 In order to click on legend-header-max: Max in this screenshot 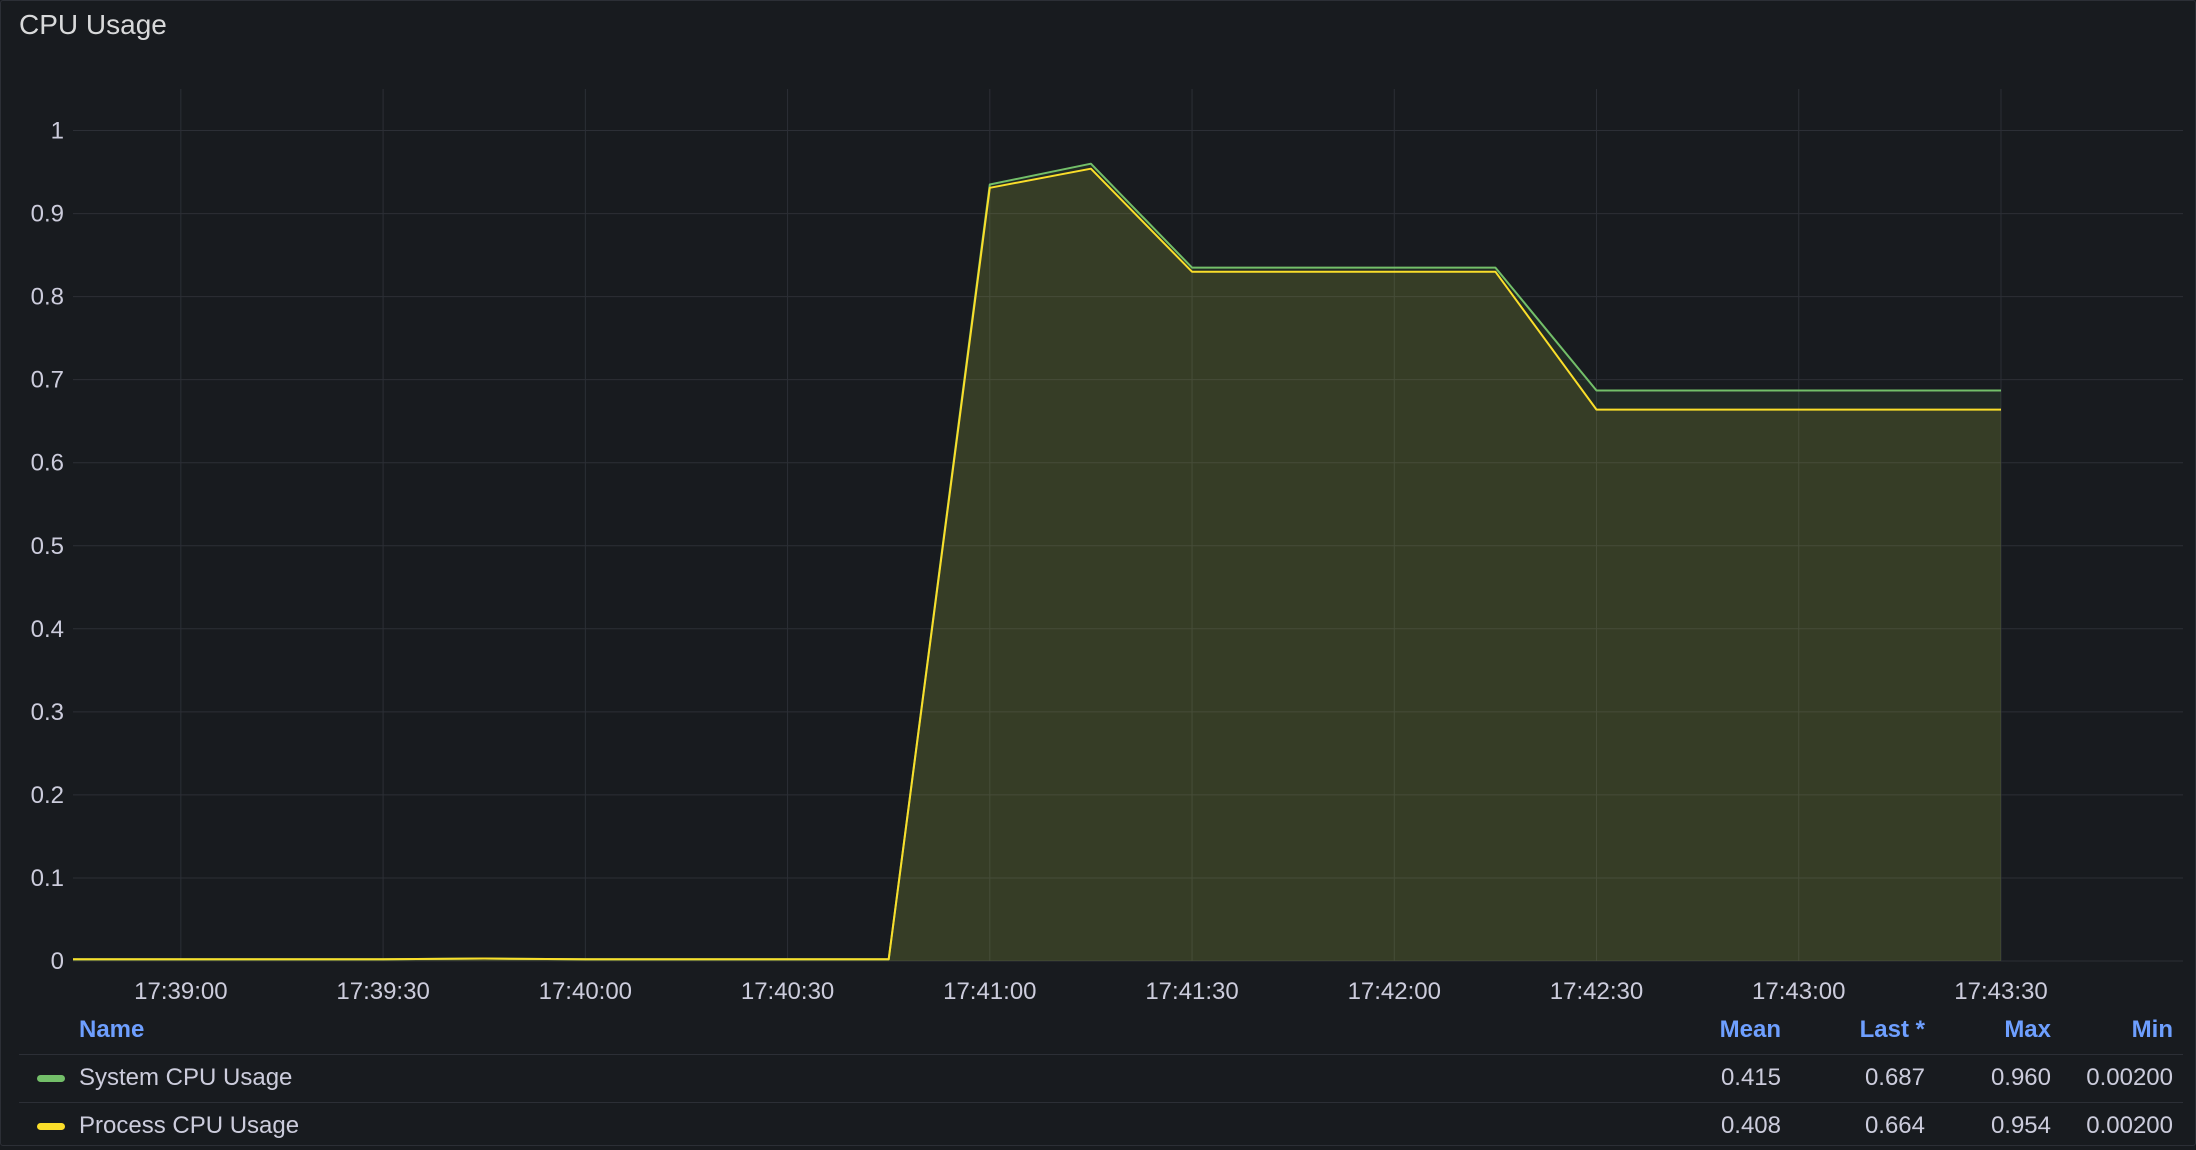, I will do `click(2027, 1030)`.